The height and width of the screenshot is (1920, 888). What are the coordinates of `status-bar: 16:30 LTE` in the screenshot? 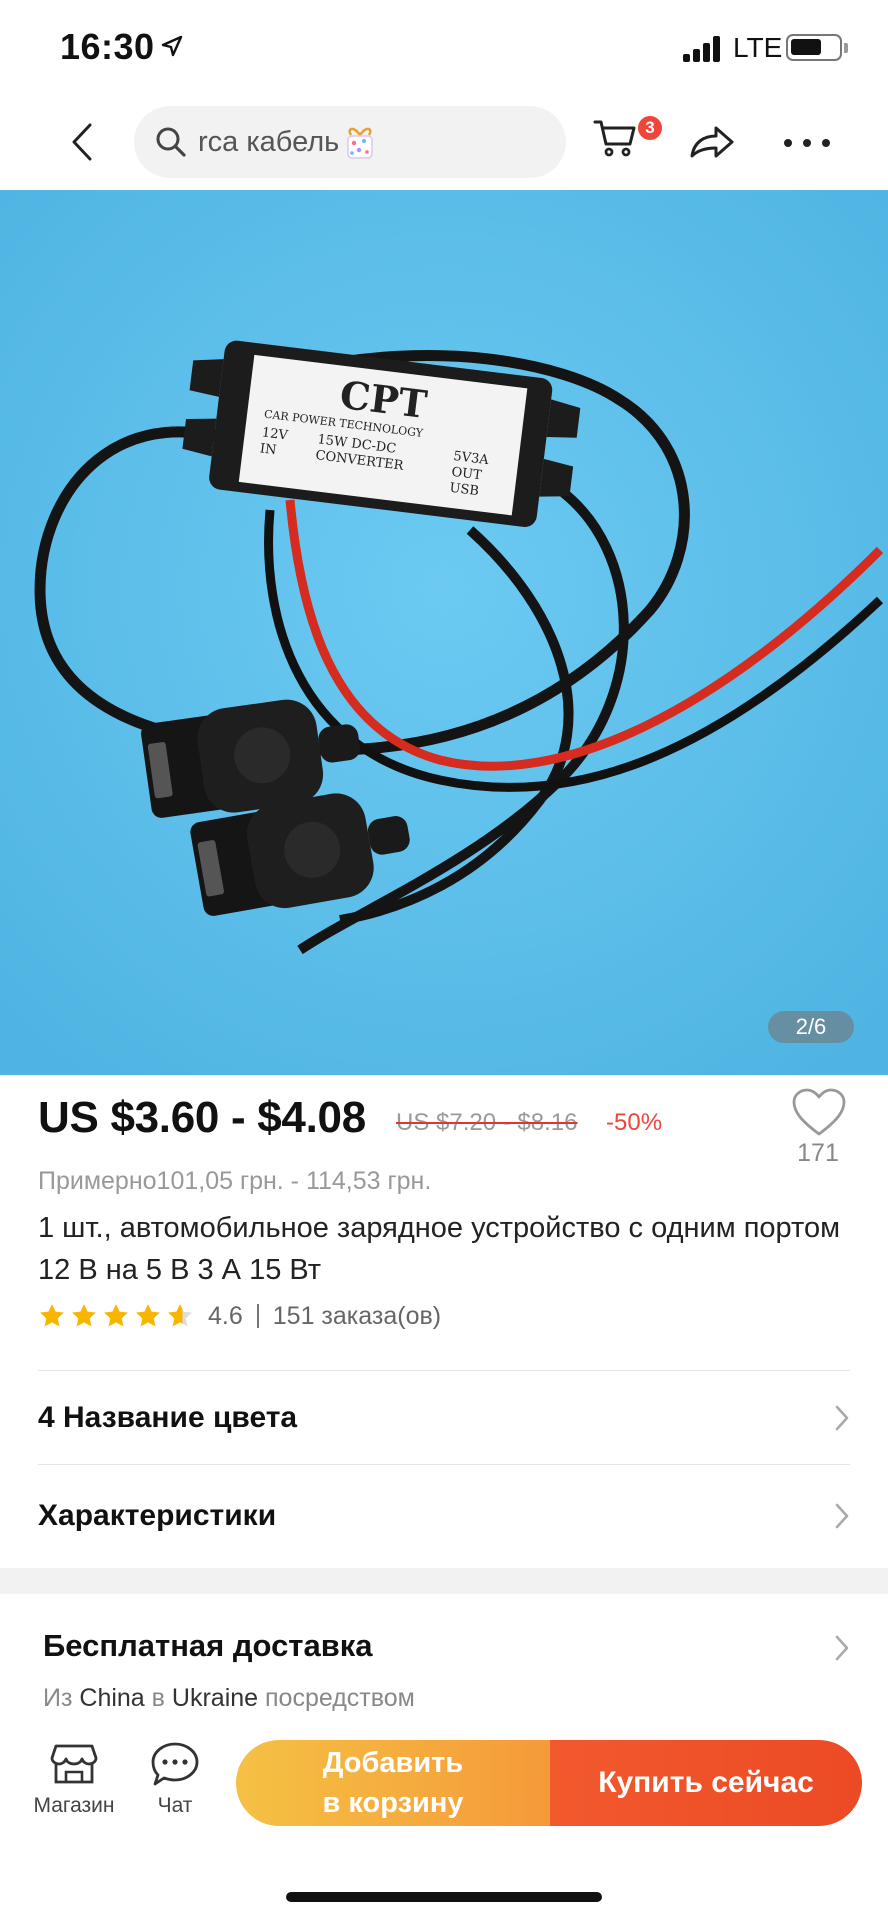 It's located at (444, 49).